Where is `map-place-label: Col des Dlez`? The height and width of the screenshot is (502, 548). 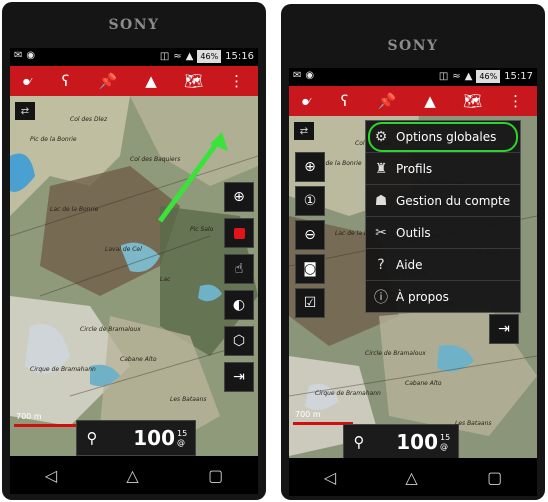 map-place-label: Col des Dlez is located at coordinates (89, 119).